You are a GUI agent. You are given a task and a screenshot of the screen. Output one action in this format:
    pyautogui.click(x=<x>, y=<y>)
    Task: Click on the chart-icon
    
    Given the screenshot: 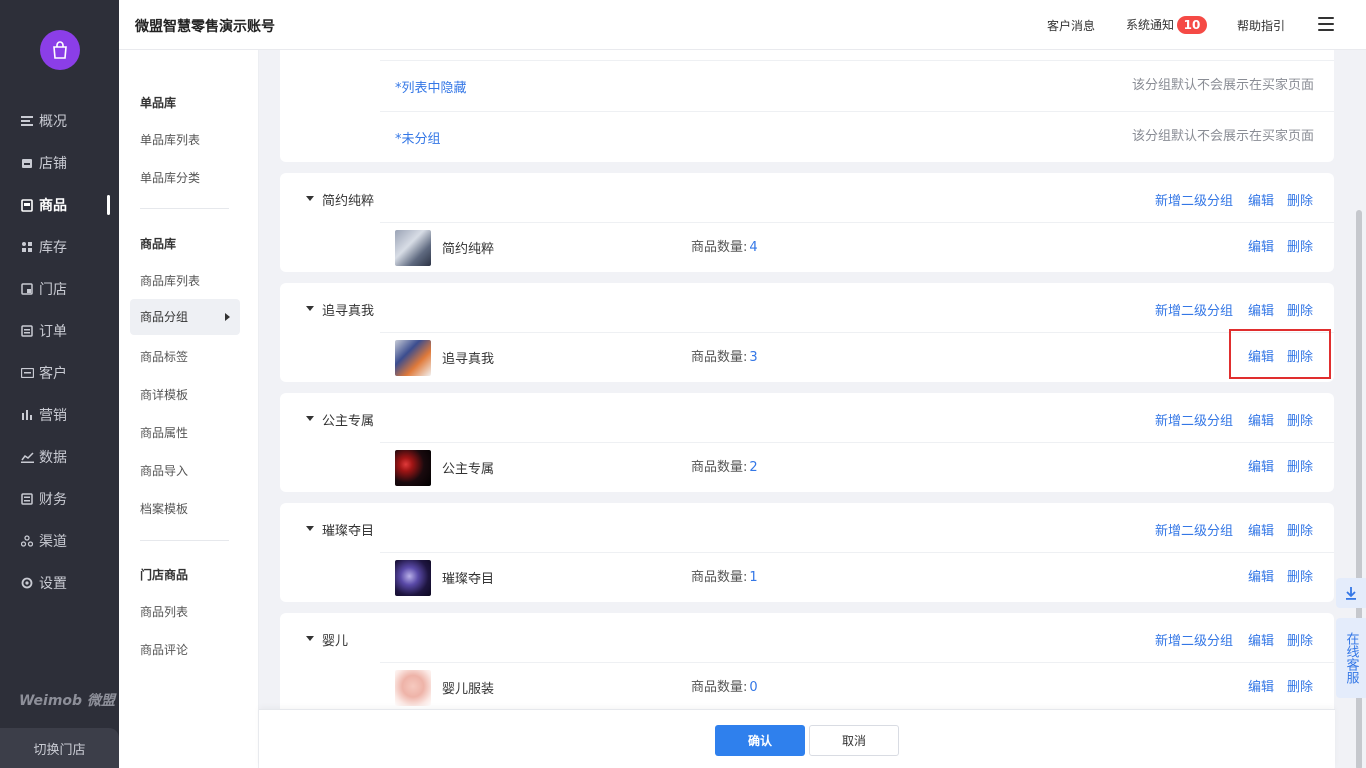 What is the action you would take?
    pyautogui.click(x=27, y=457)
    